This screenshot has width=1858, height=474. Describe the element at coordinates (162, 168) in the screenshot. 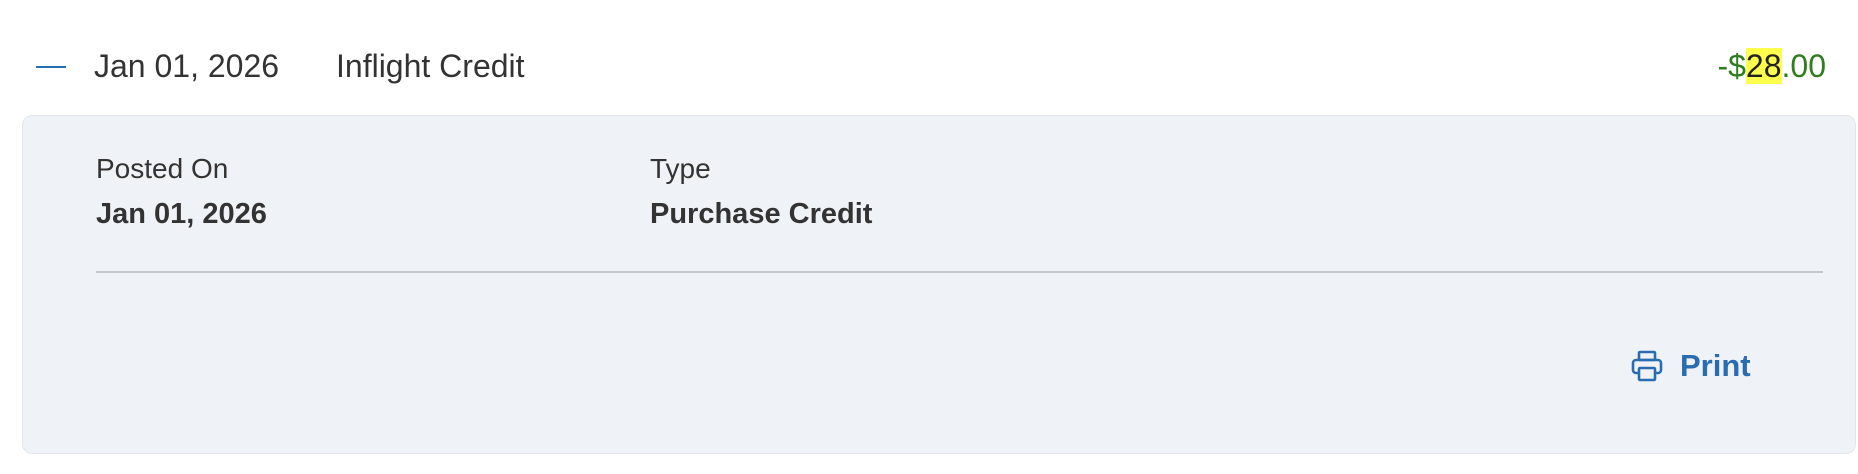

I see `posted-on-label: Posted On` at that location.